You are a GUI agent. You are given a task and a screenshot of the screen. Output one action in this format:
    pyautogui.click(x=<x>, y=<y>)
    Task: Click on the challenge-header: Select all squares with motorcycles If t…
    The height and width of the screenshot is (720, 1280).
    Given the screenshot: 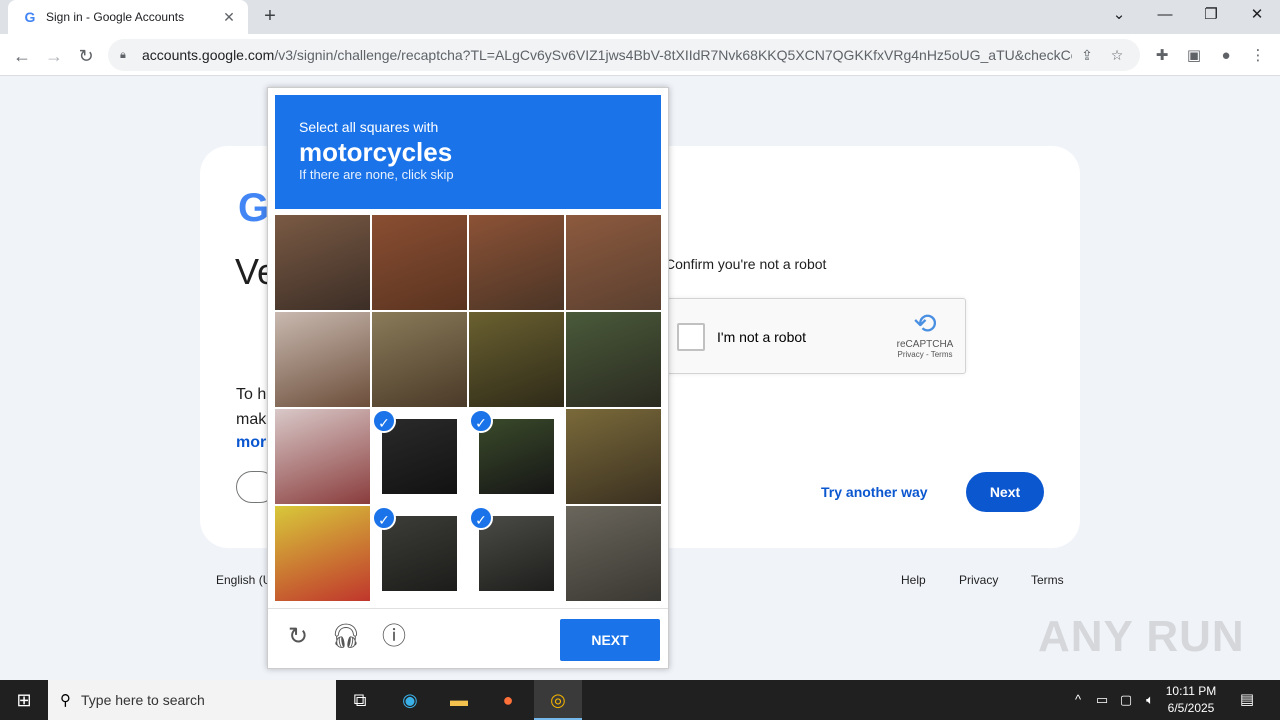 What is the action you would take?
    pyautogui.click(x=468, y=152)
    